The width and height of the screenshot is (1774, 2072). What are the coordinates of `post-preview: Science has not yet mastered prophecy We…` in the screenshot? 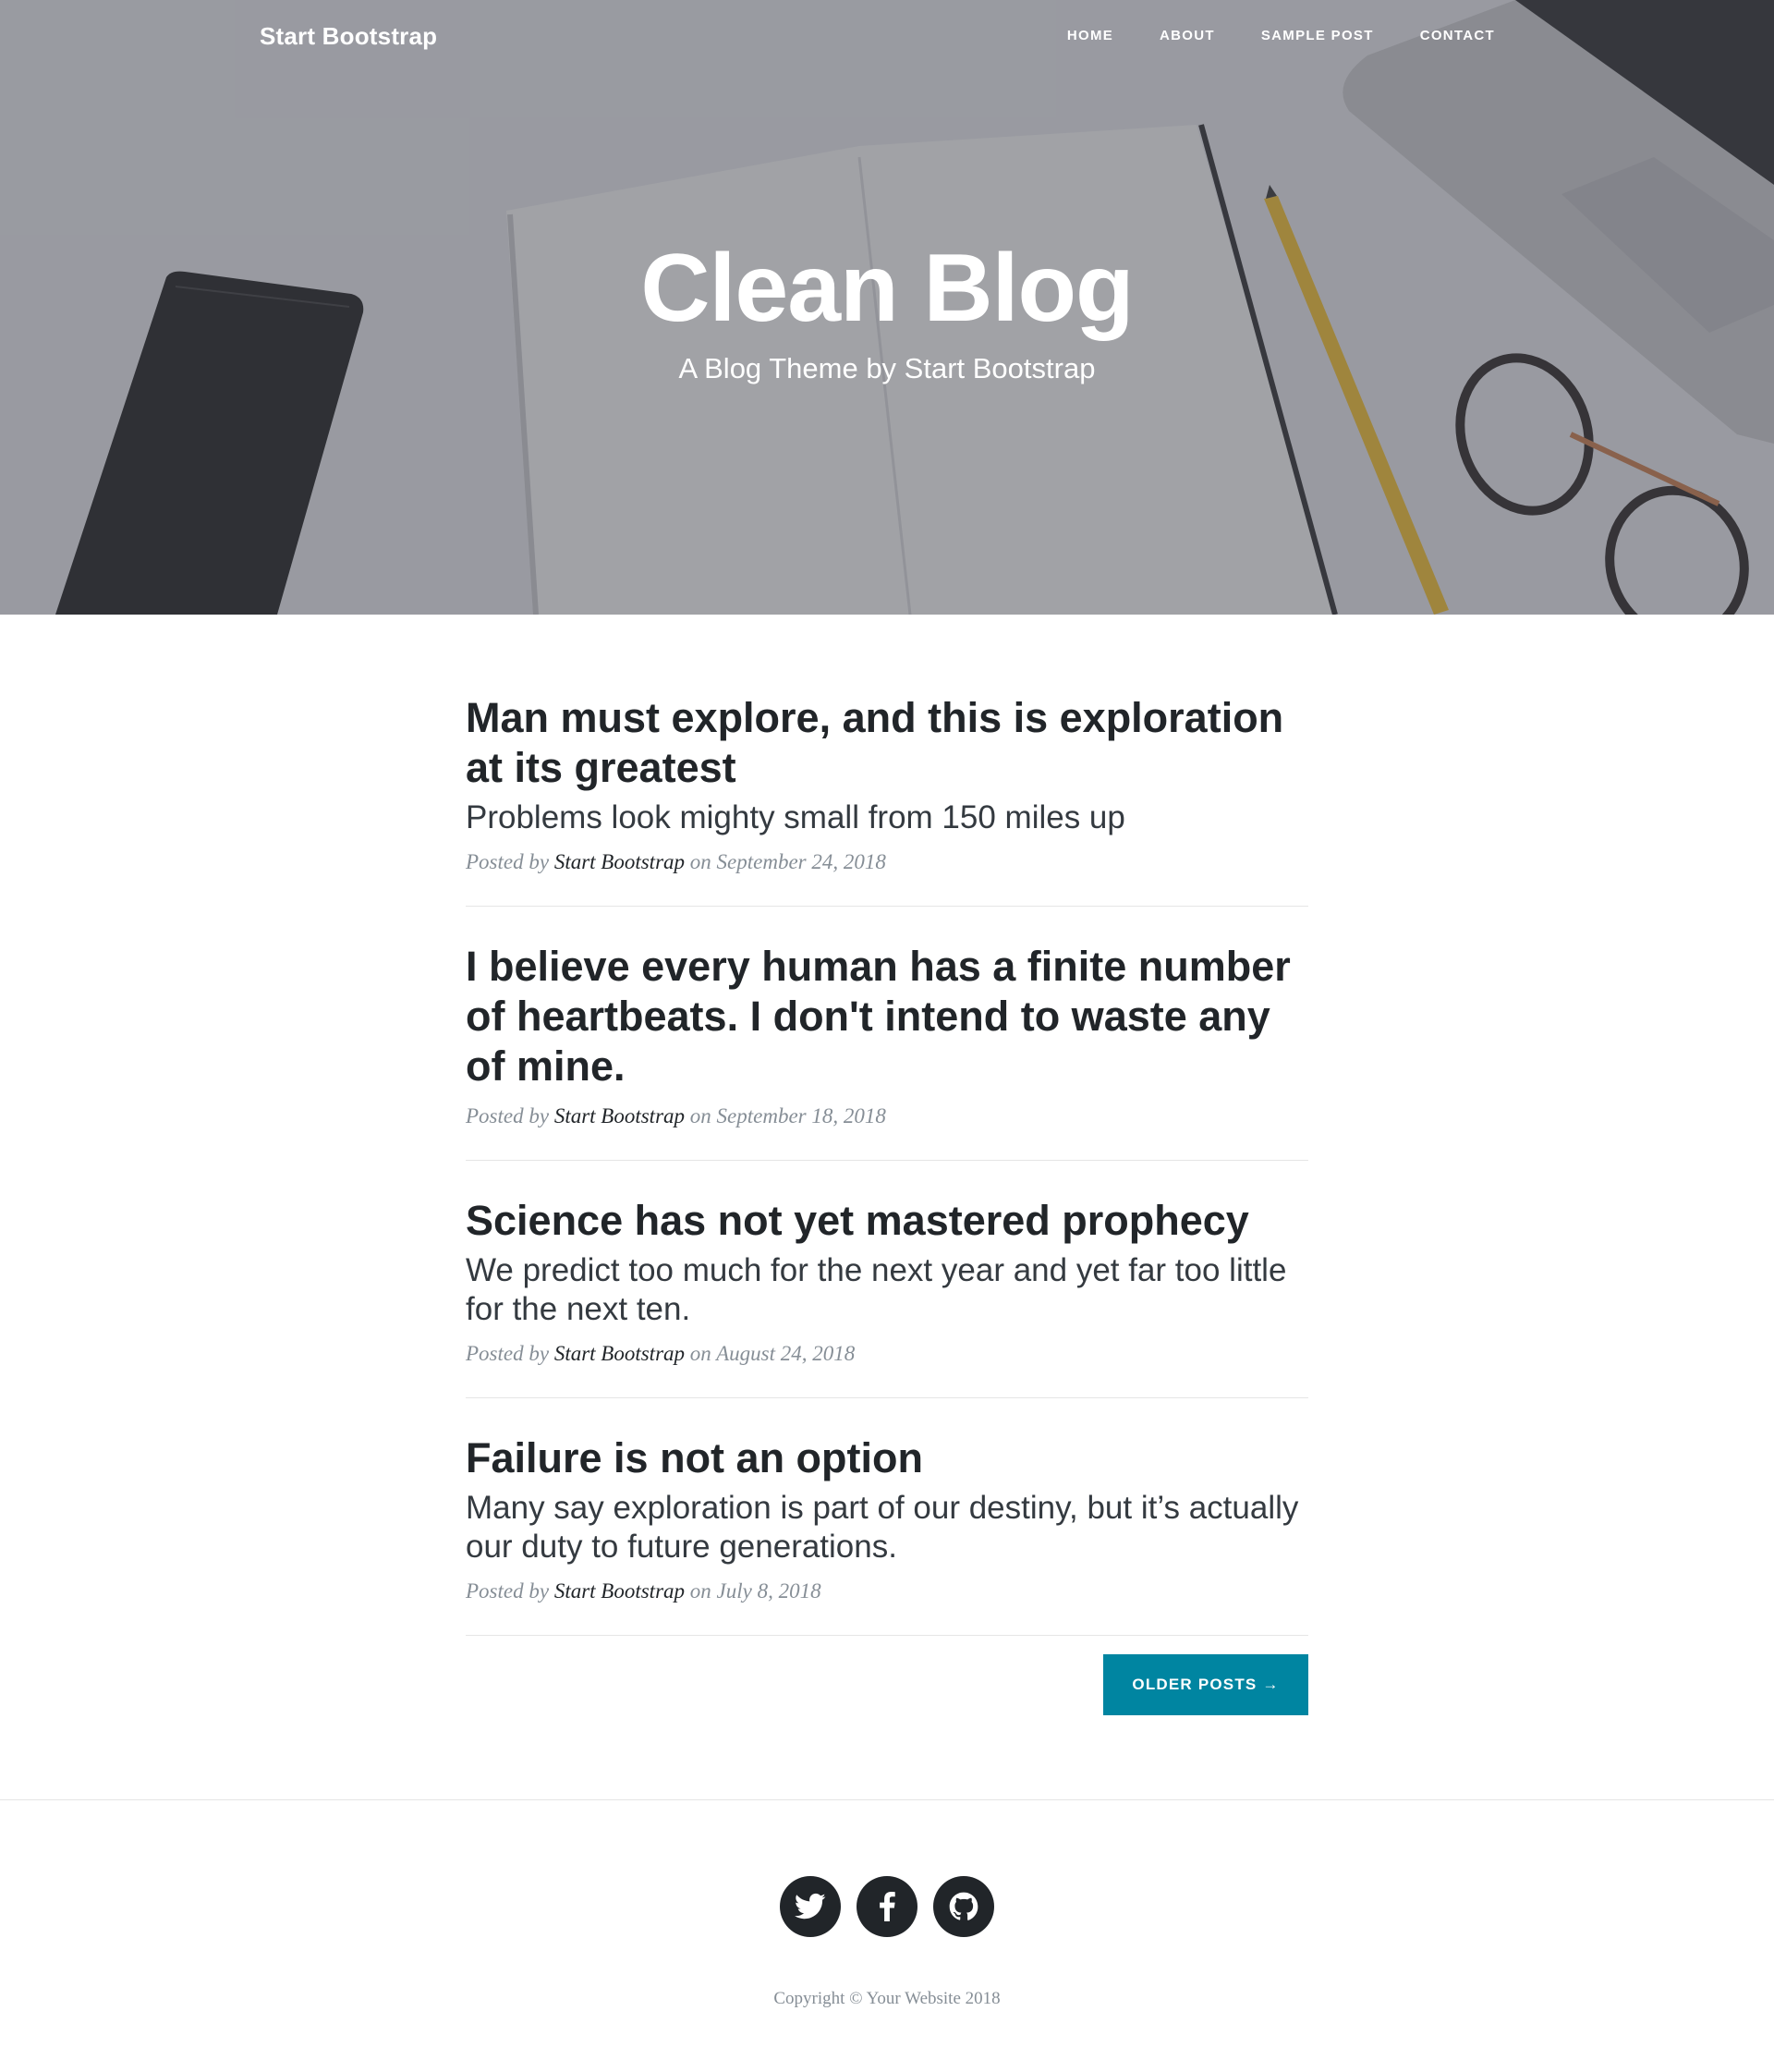 It's located at (887, 1297).